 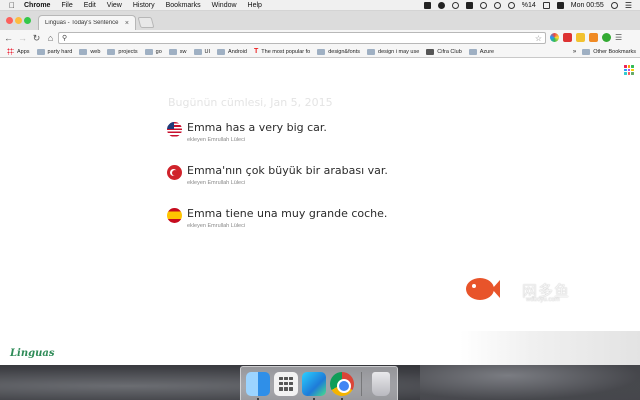 I want to click on tab-strip: Linguas - Today's Sentence ×, so click(x=320, y=20).